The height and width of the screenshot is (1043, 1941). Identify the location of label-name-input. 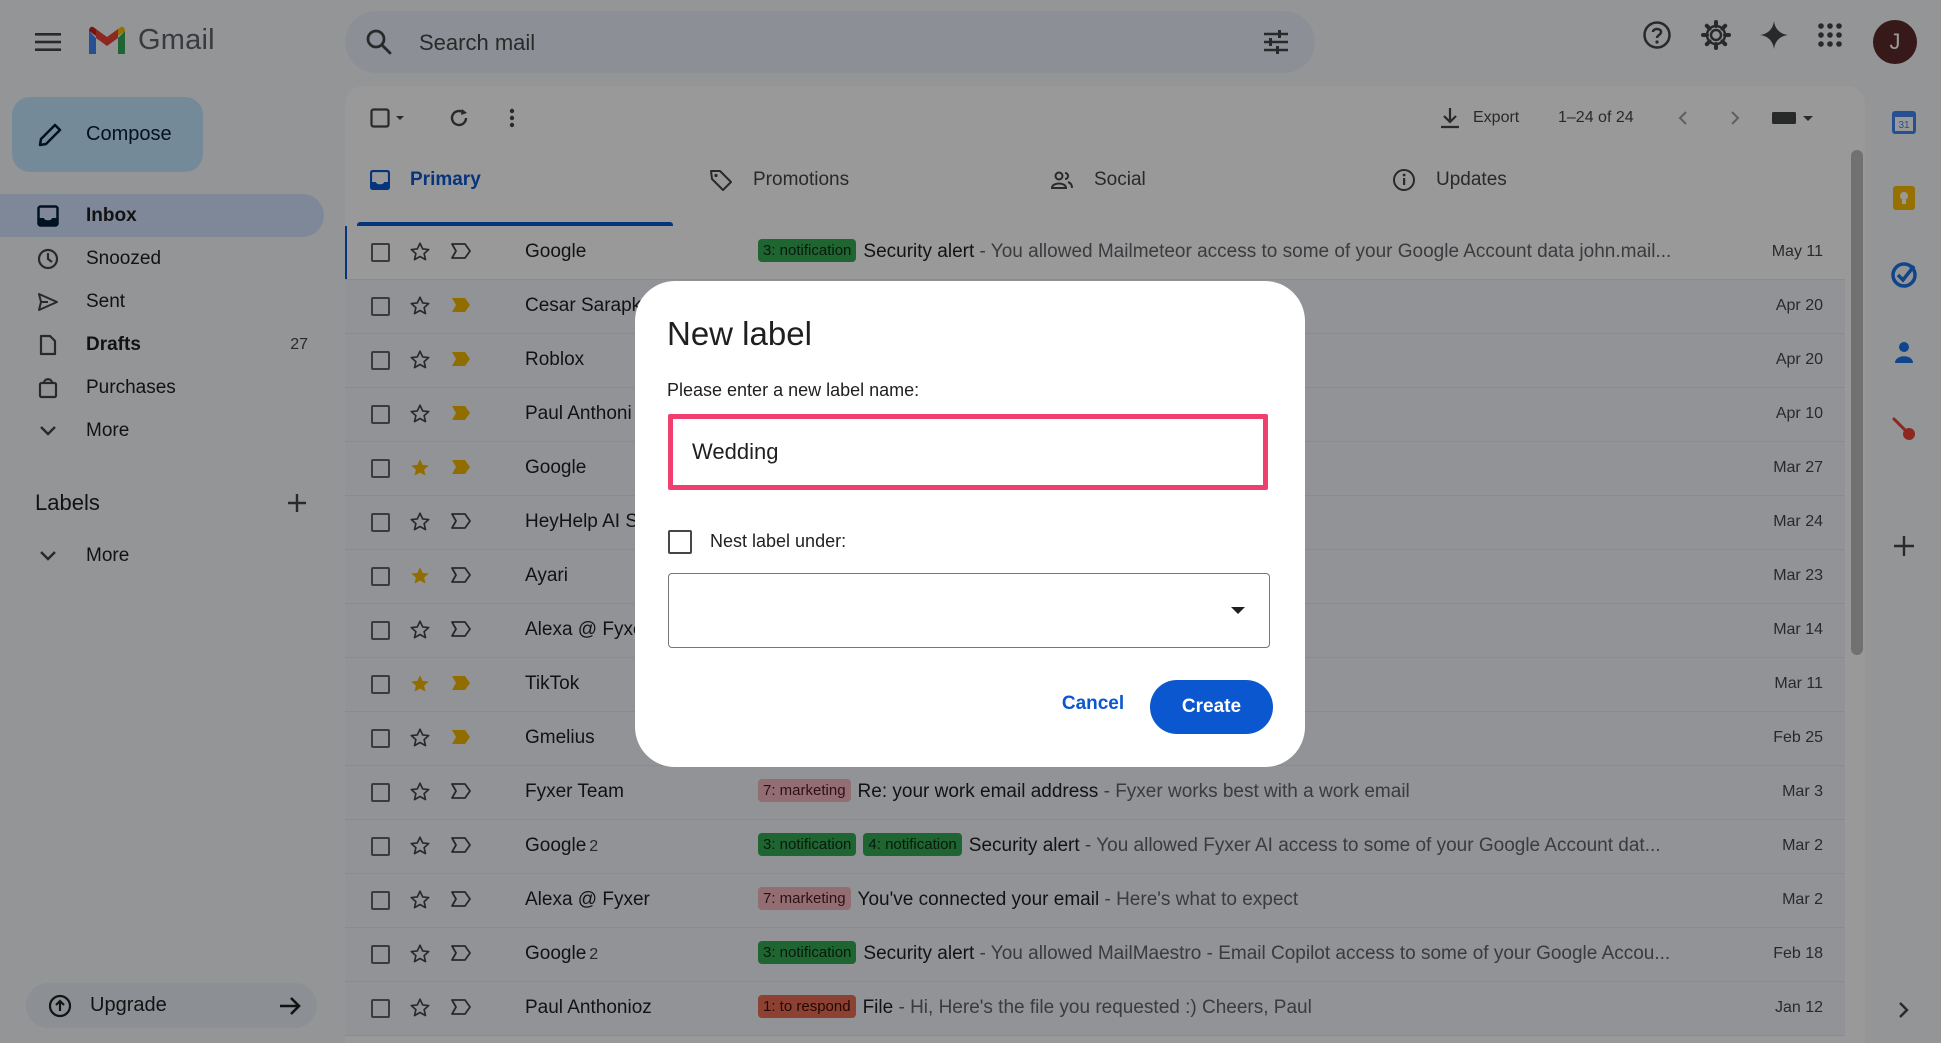
(968, 452).